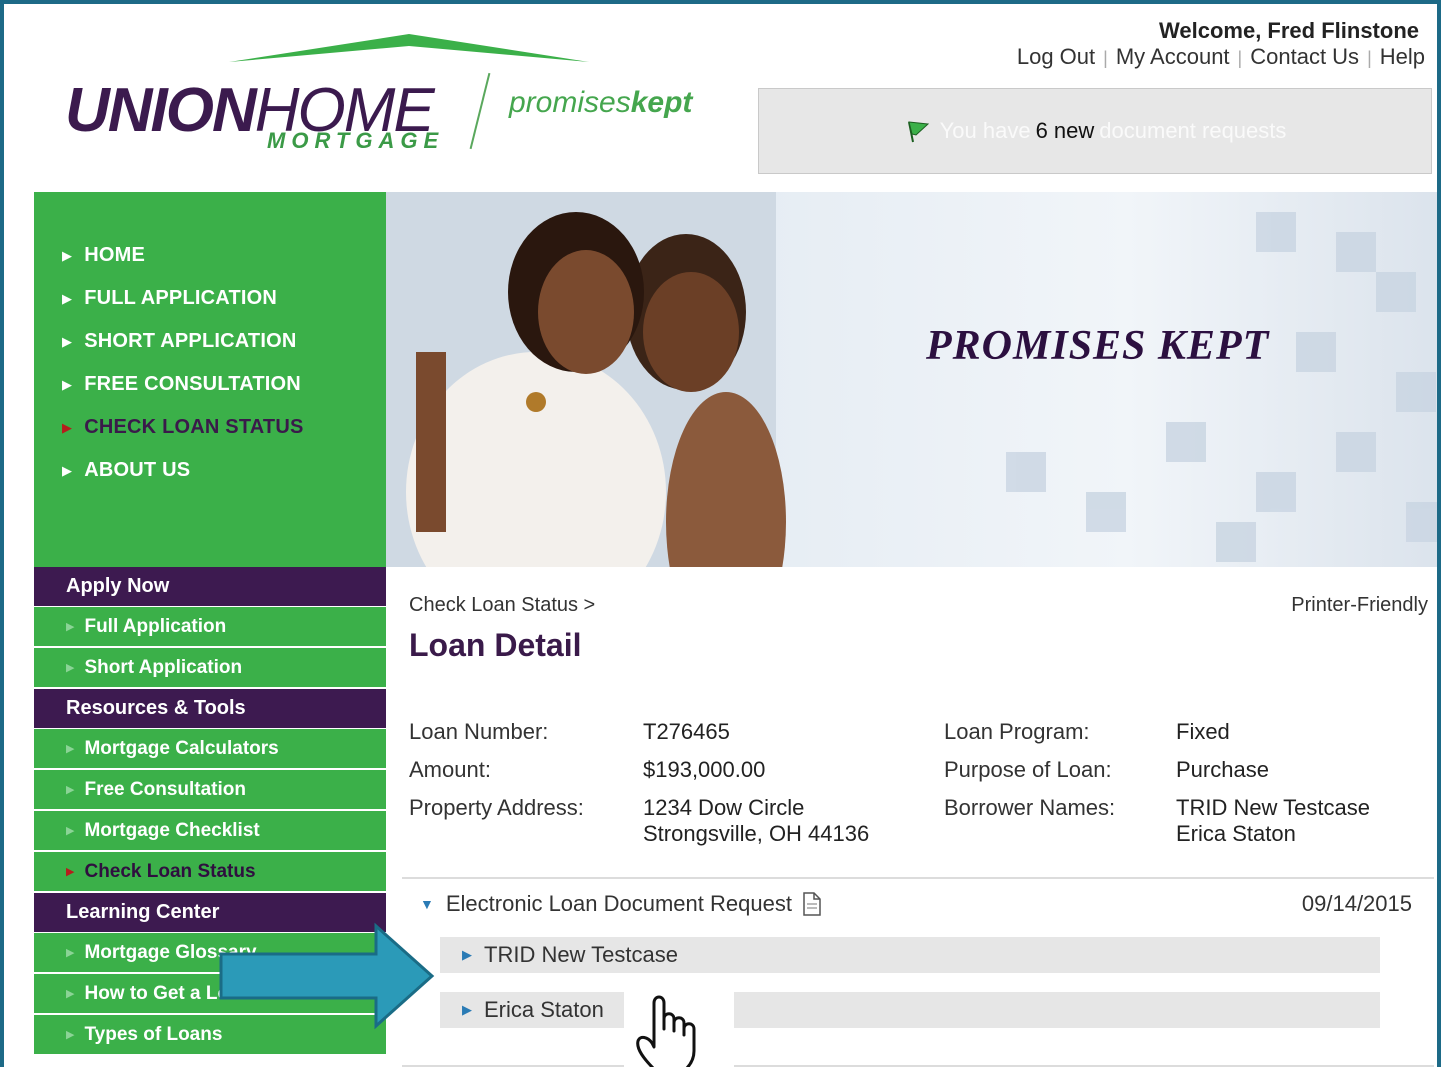  Describe the element at coordinates (210, 872) in the screenshot. I see `sidebar-item-check-loan-status: ▶ Check Loan Status` at that location.